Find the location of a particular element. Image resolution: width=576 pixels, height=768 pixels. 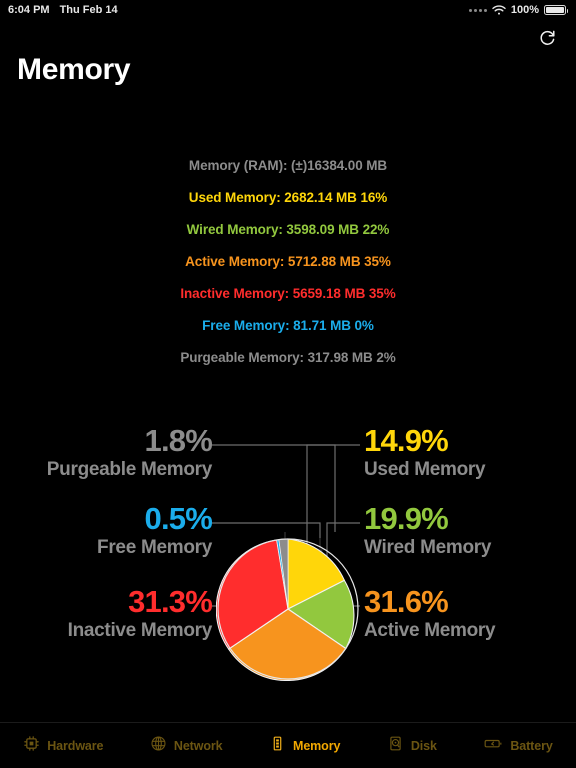

ram-stick-icon is located at coordinates (277, 746).